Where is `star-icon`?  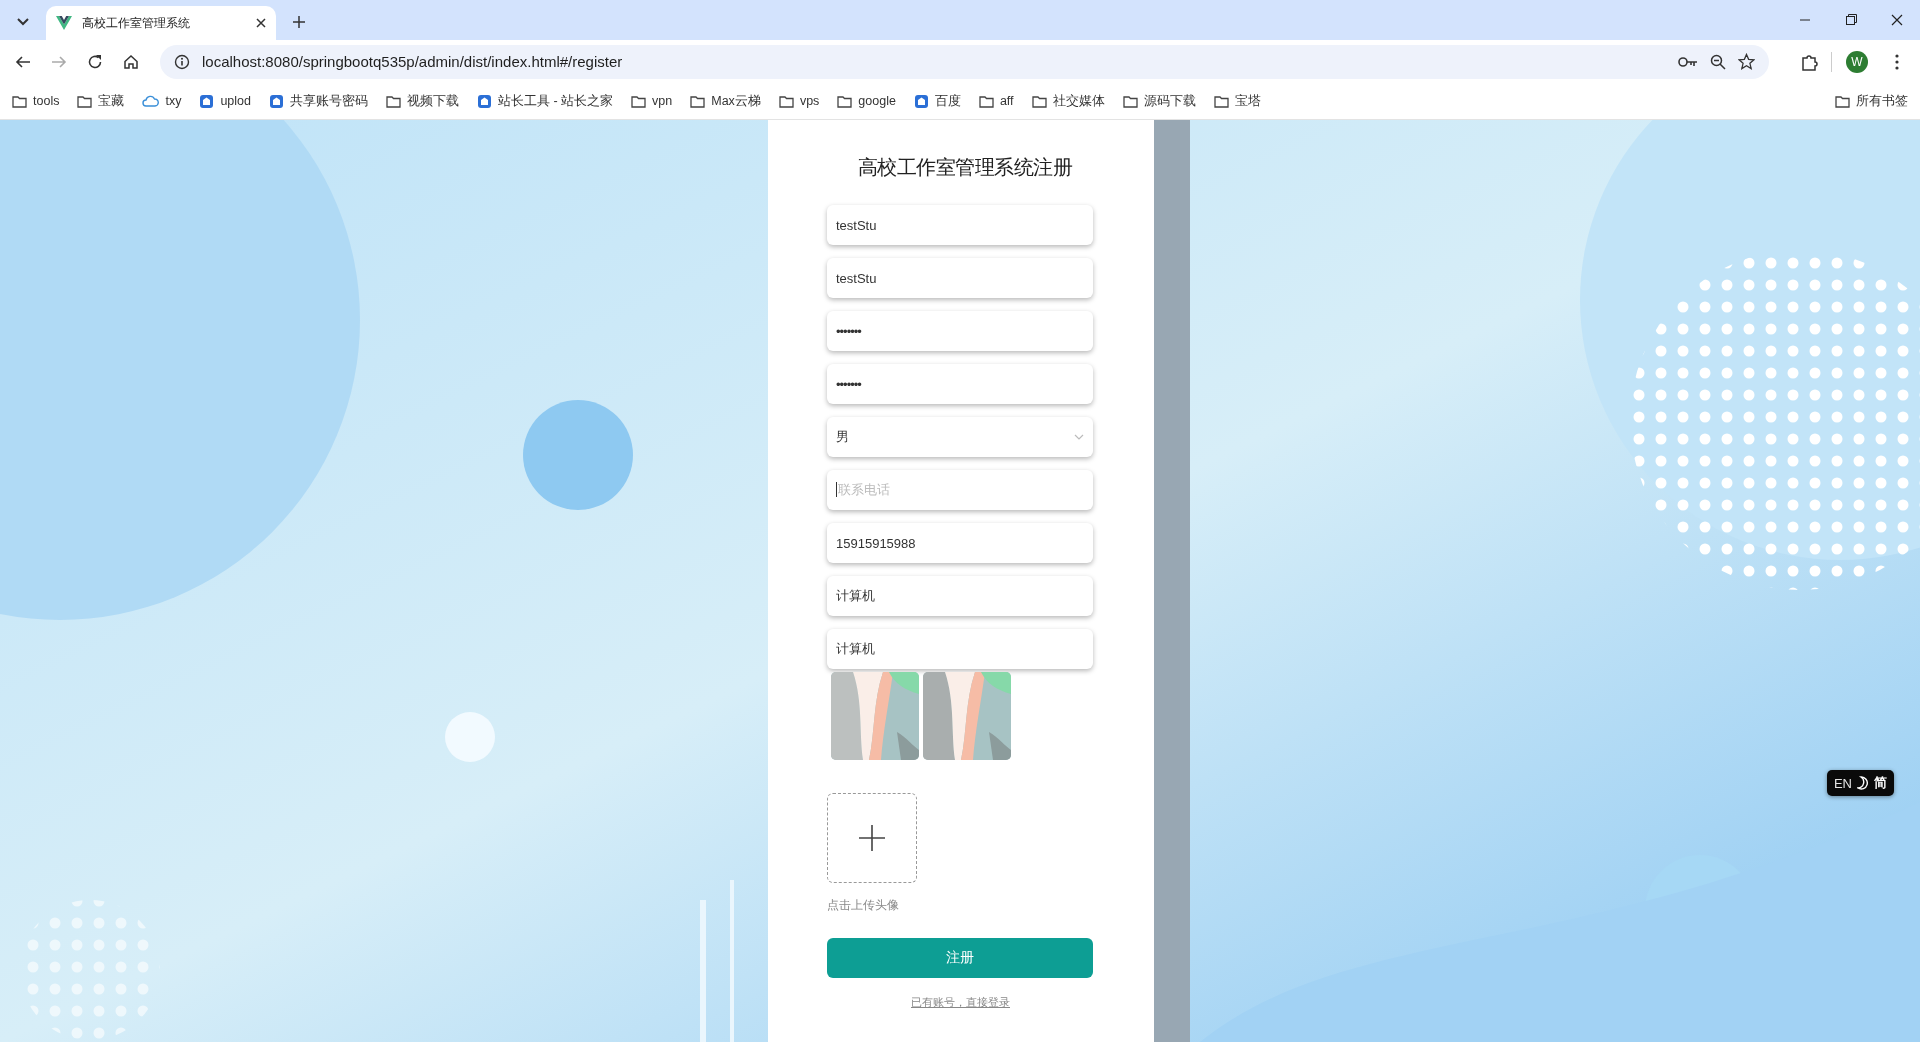
star-icon is located at coordinates (1746, 61).